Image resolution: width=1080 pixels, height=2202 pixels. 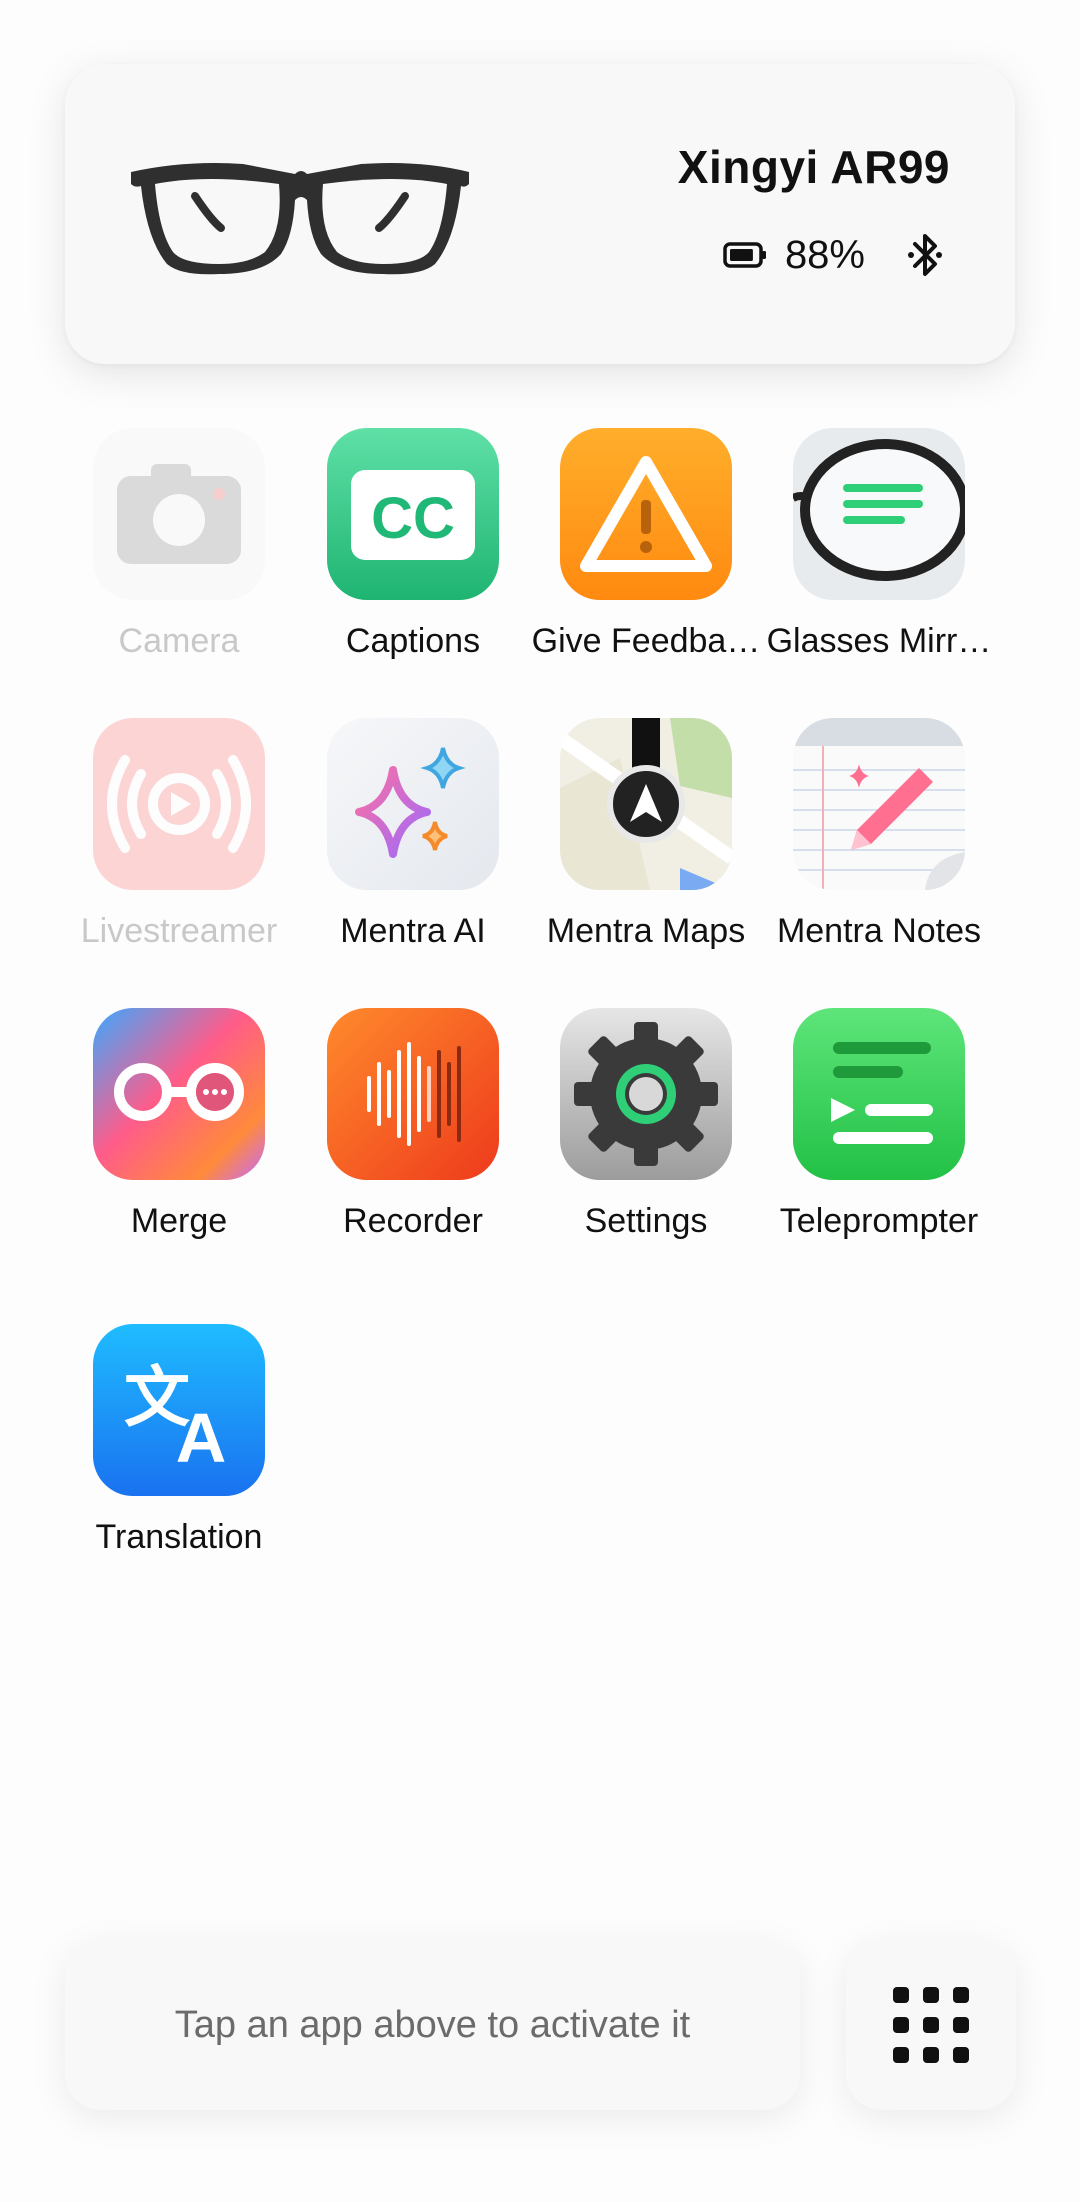 I want to click on teleprompter-icon, so click(x=879, y=1094).